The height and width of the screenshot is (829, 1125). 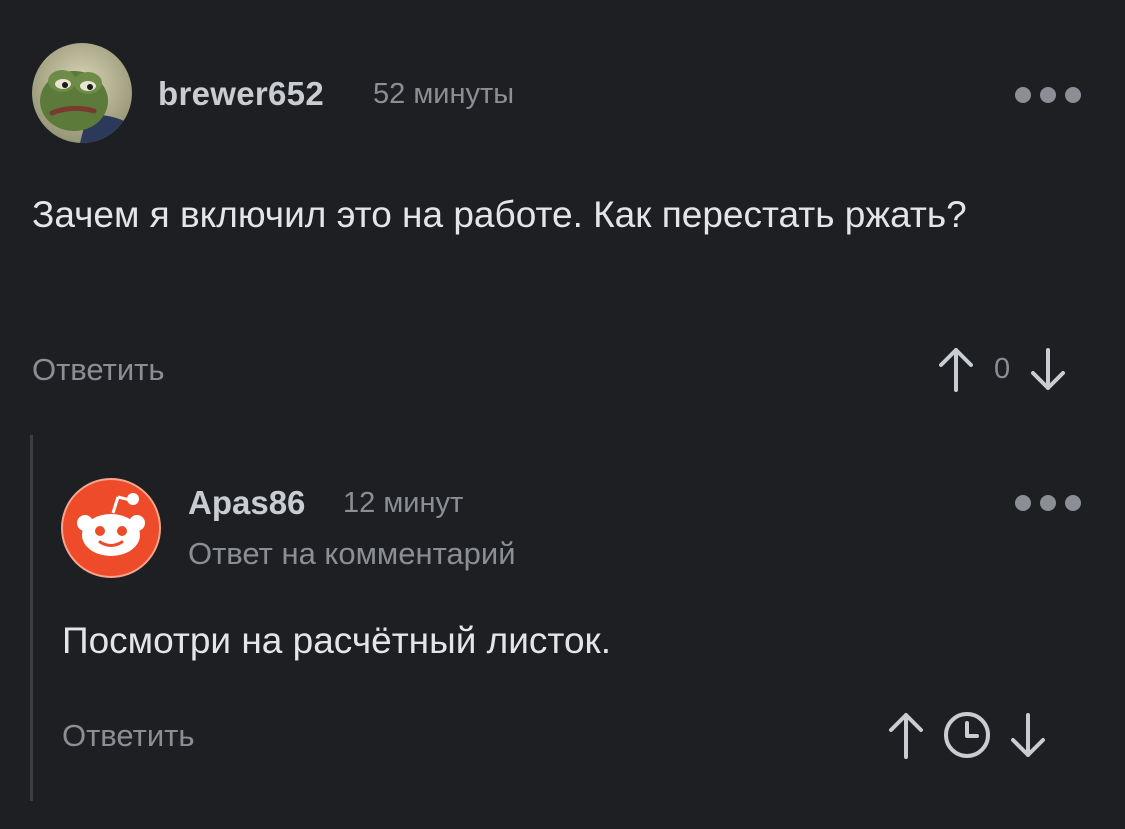 I want to click on reply-timestamp: 12 минут, so click(x=403, y=503).